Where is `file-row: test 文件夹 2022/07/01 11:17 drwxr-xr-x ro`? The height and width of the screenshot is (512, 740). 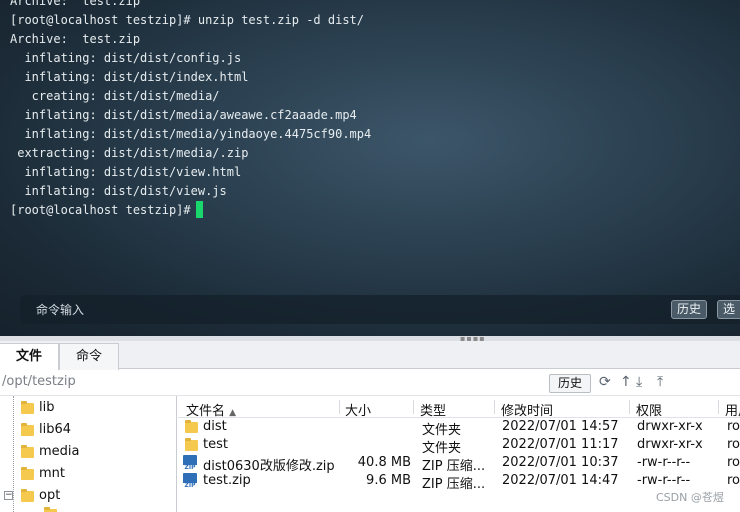 file-row: test 文件夹 2022/07/01 11:17 drwxr-xr-x ro is located at coordinates (459, 446).